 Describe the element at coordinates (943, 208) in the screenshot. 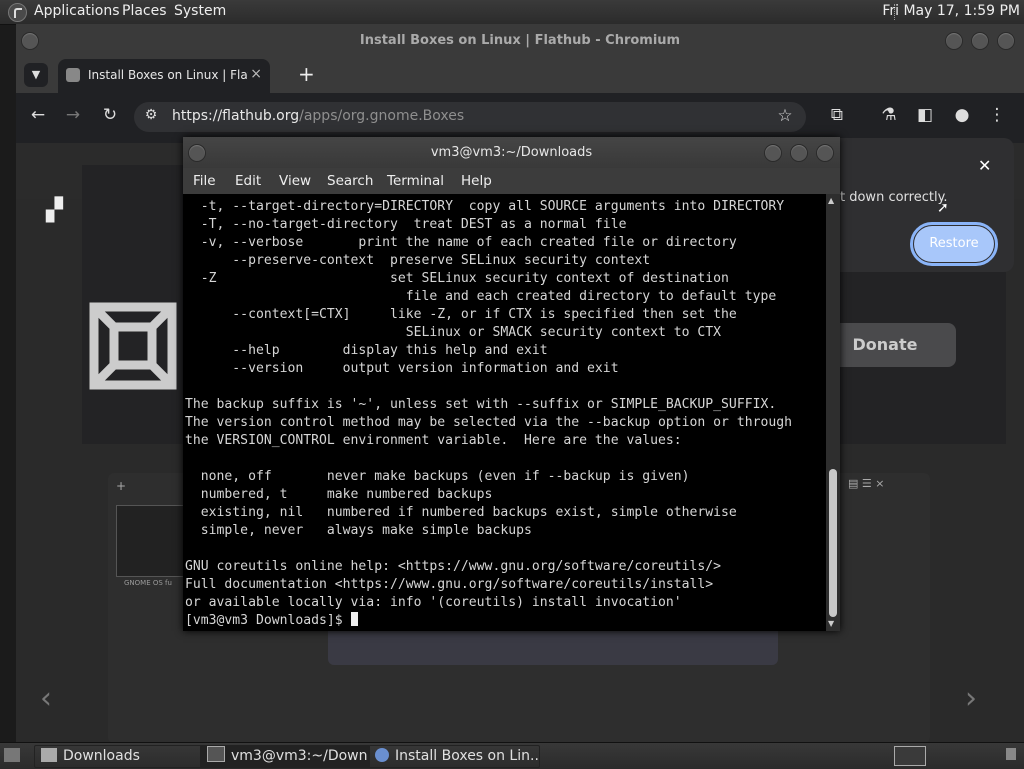

I see `mouse-cursor-icon: ➚` at that location.